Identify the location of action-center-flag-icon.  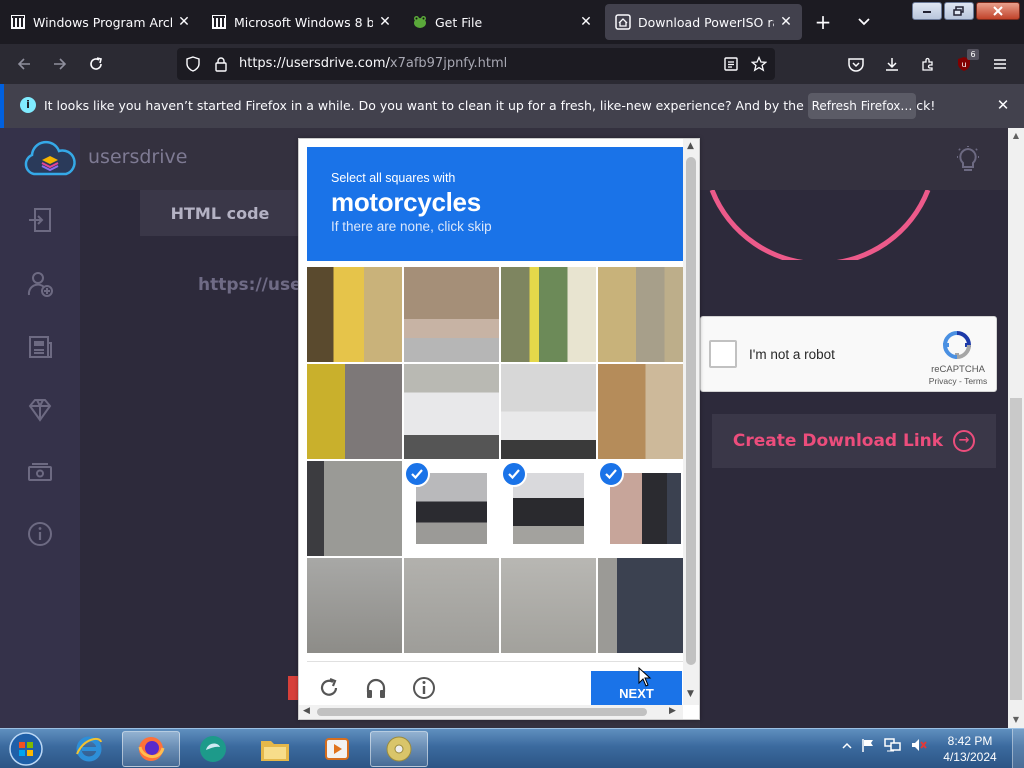
(868, 746).